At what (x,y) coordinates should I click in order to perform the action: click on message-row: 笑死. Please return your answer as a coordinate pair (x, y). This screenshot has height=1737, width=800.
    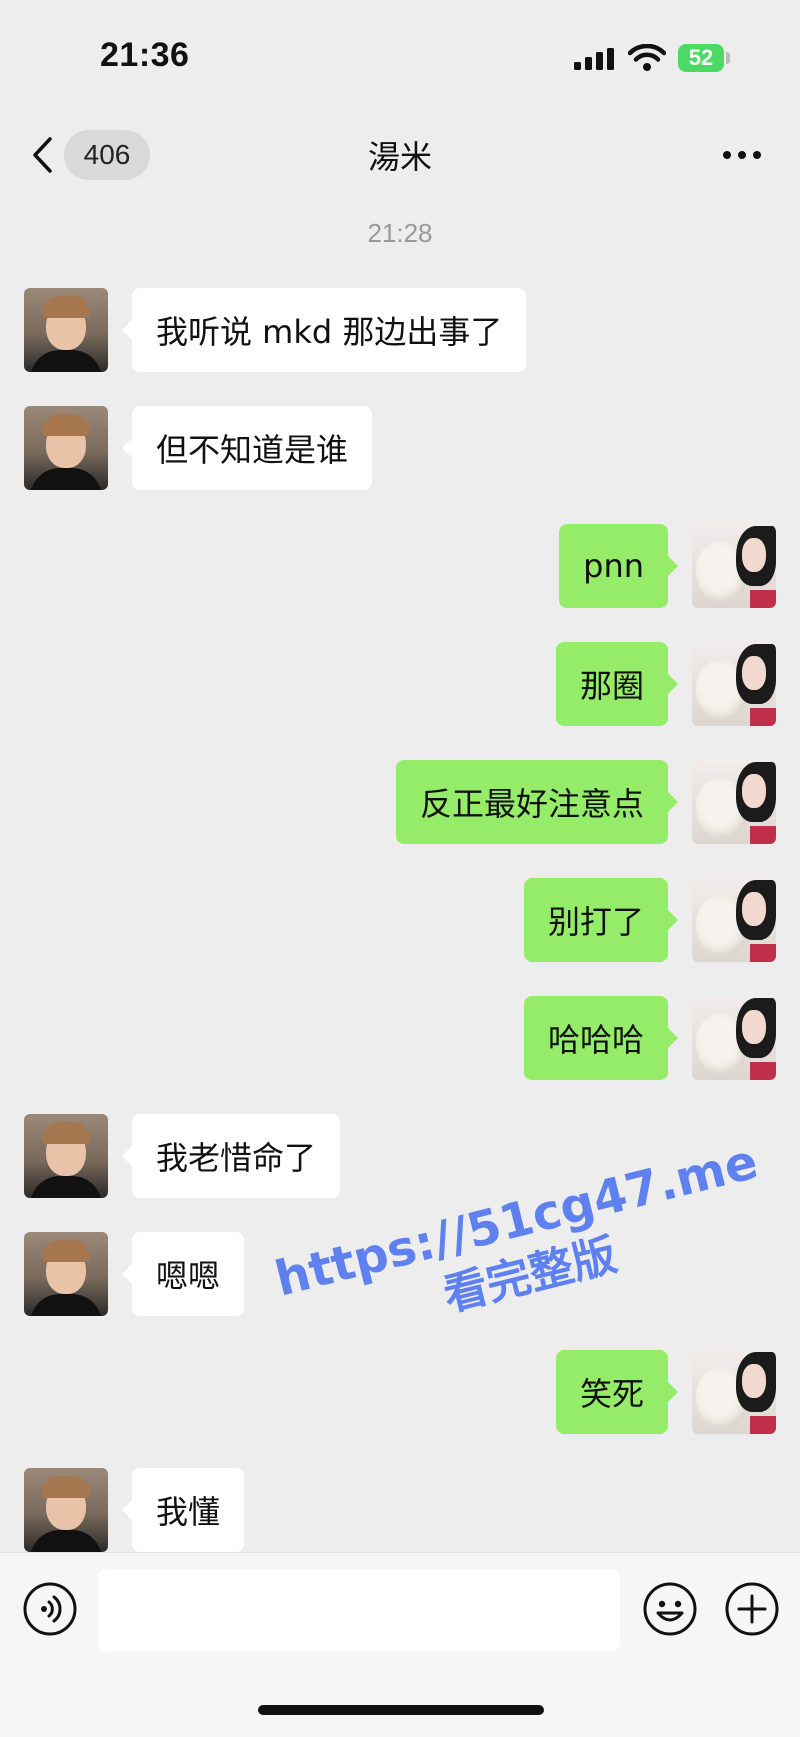
    Looking at the image, I should click on (400, 1393).